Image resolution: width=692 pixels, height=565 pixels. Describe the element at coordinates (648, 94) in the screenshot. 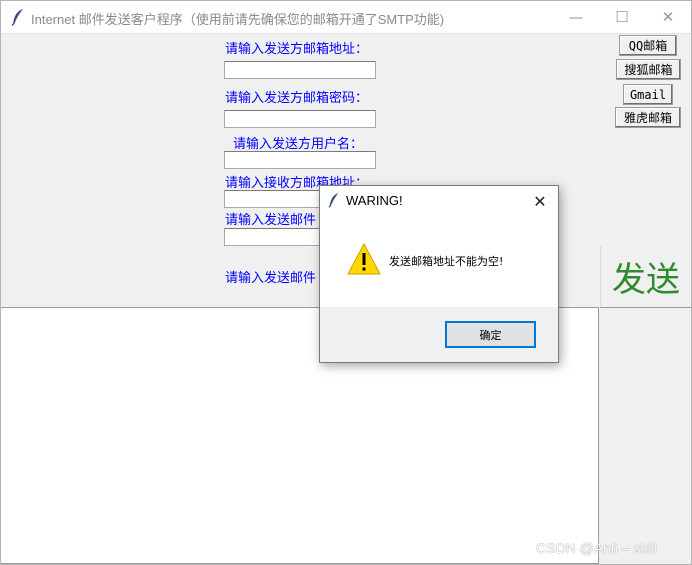

I see `gmail-button: Gmail` at that location.